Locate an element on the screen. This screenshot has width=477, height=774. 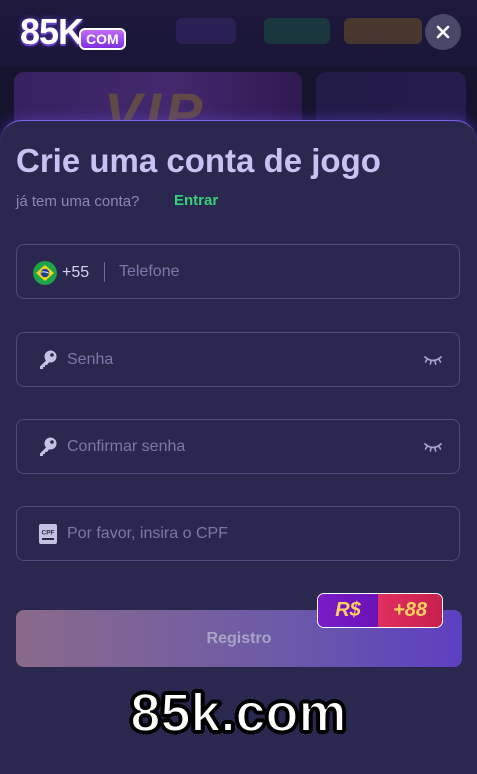
id-card-icon: CPF is located at coordinates (48, 534).